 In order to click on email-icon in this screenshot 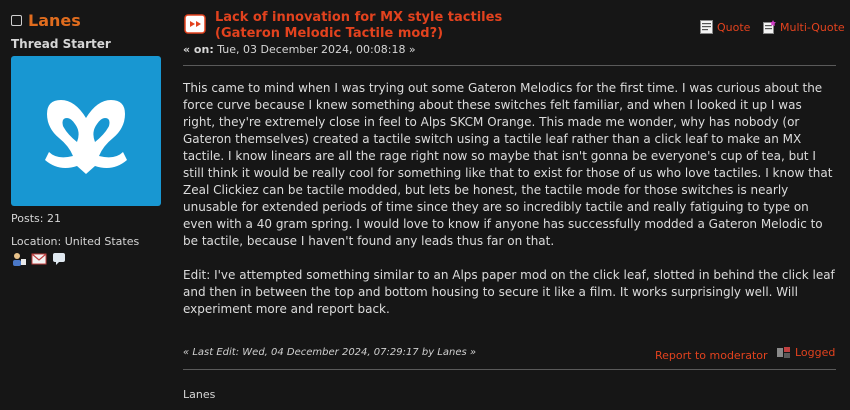, I will do `click(39, 259)`.